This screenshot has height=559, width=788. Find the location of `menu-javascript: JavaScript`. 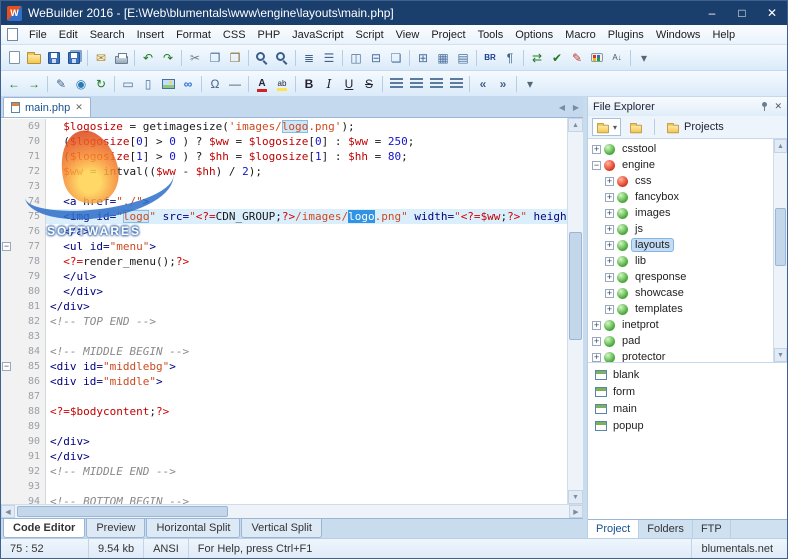

menu-javascript: JavaScript is located at coordinates (317, 35).